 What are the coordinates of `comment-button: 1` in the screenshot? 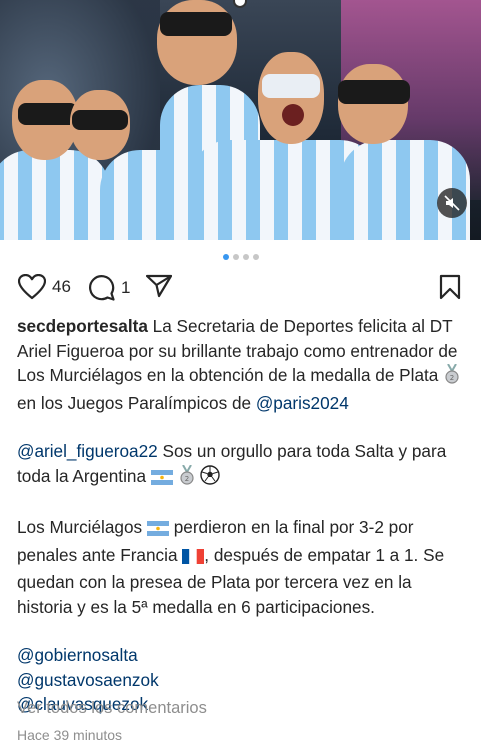 It's located at (109, 287).